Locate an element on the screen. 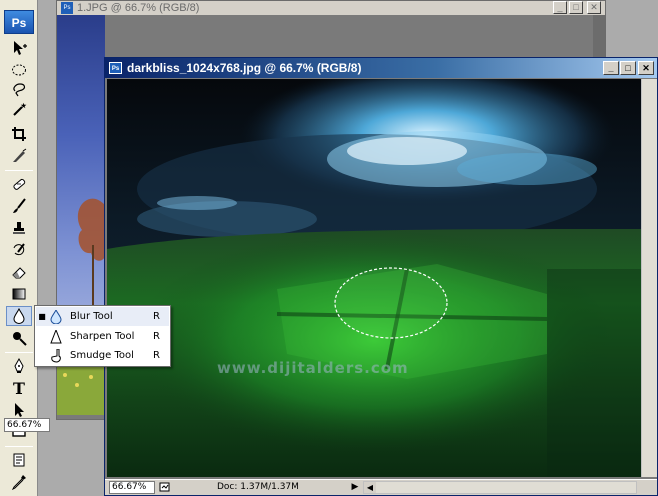  document-size-info: Doc: 1.37M/1.37M is located at coordinates (258, 487).